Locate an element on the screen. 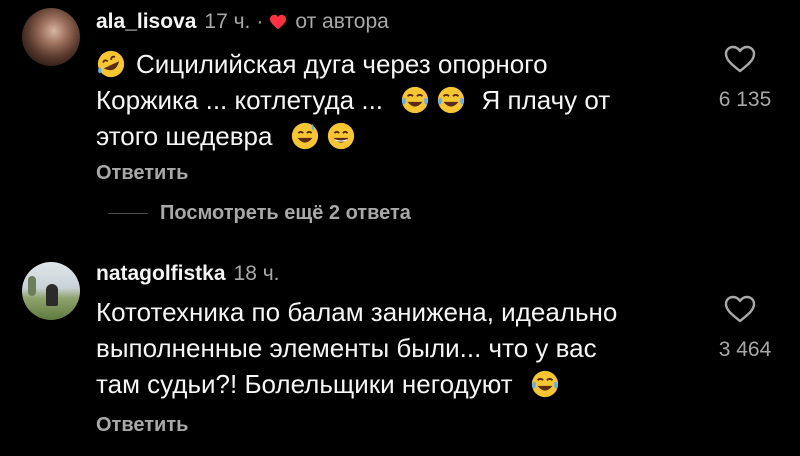 Image resolution: width=800 pixels, height=456 pixels. comment-line: Сицилийская дуга через опорного is located at coordinates (342, 64).